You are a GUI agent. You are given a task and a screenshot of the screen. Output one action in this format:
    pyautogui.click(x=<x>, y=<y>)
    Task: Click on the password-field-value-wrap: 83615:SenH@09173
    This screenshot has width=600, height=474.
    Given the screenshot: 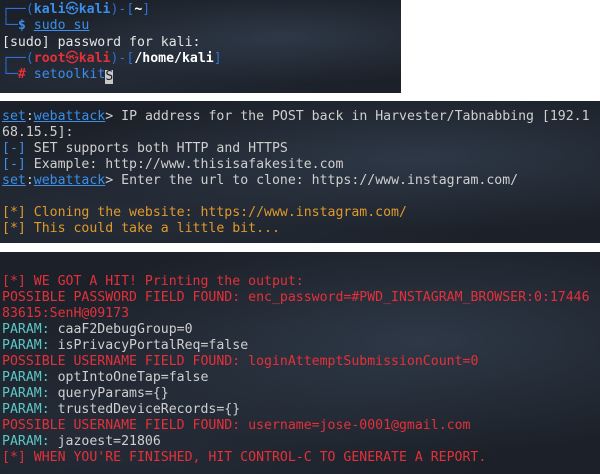 What is the action you would take?
    pyautogui.click(x=66, y=313)
    